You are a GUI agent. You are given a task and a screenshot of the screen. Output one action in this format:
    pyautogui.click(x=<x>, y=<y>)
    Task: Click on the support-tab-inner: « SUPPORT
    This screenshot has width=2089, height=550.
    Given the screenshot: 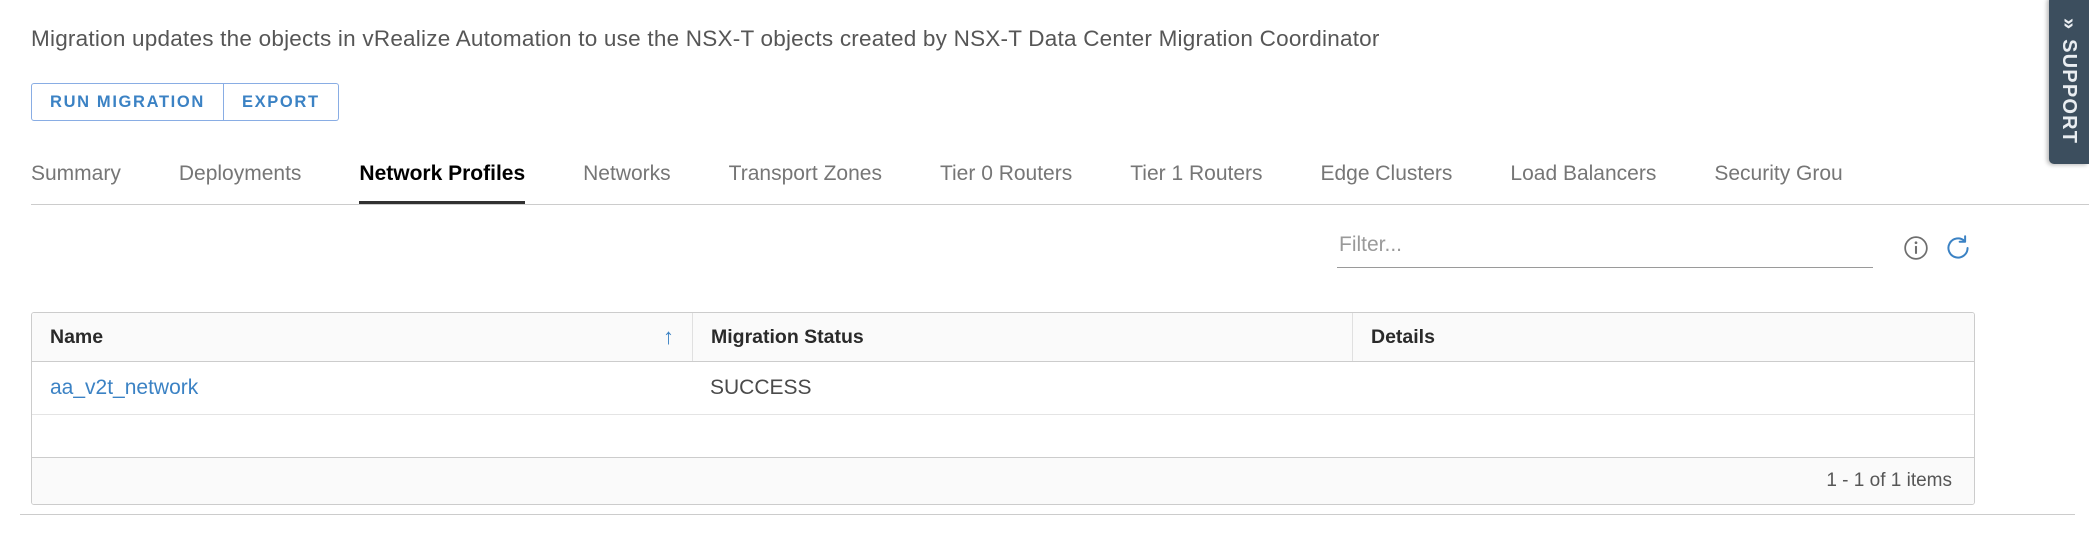 What is the action you would take?
    pyautogui.click(x=2069, y=79)
    